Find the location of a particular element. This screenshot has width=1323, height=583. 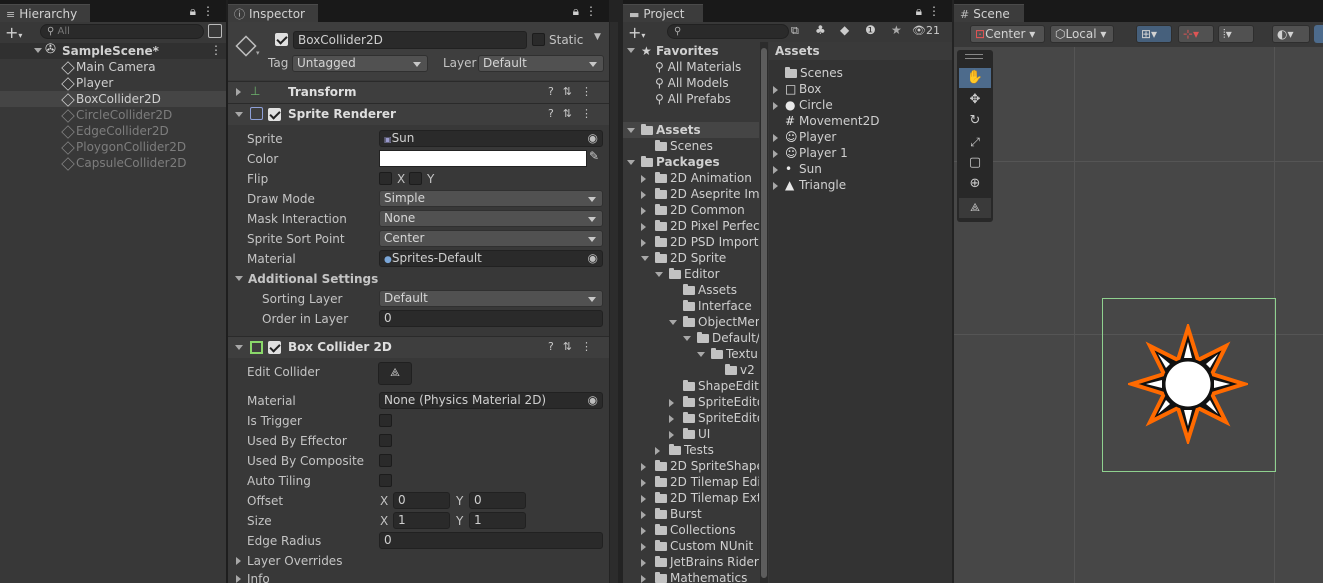

sorting-layer-dropdown: Default is located at coordinates (491, 298).